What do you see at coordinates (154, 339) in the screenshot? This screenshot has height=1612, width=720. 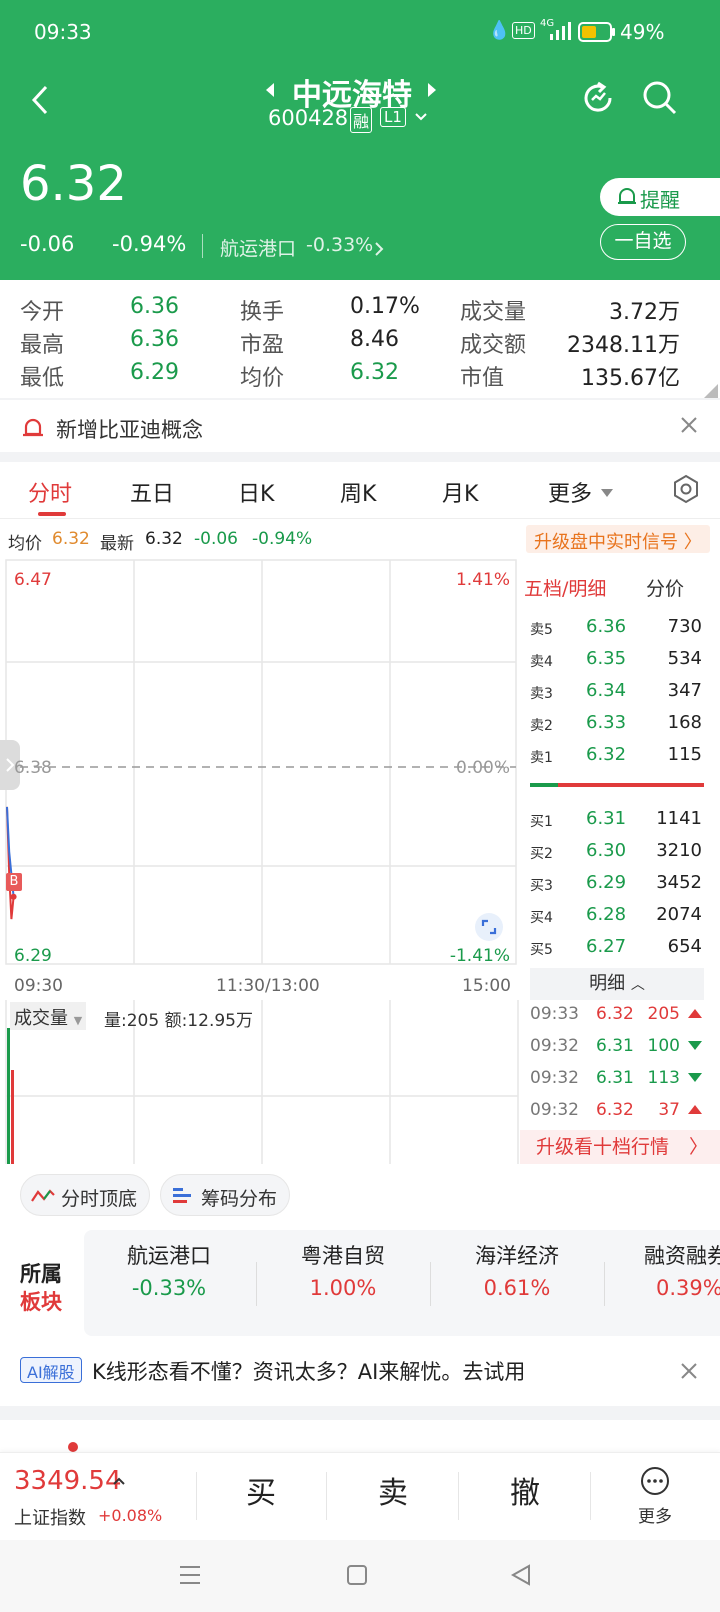 I see `high-value: 6.36` at bounding box center [154, 339].